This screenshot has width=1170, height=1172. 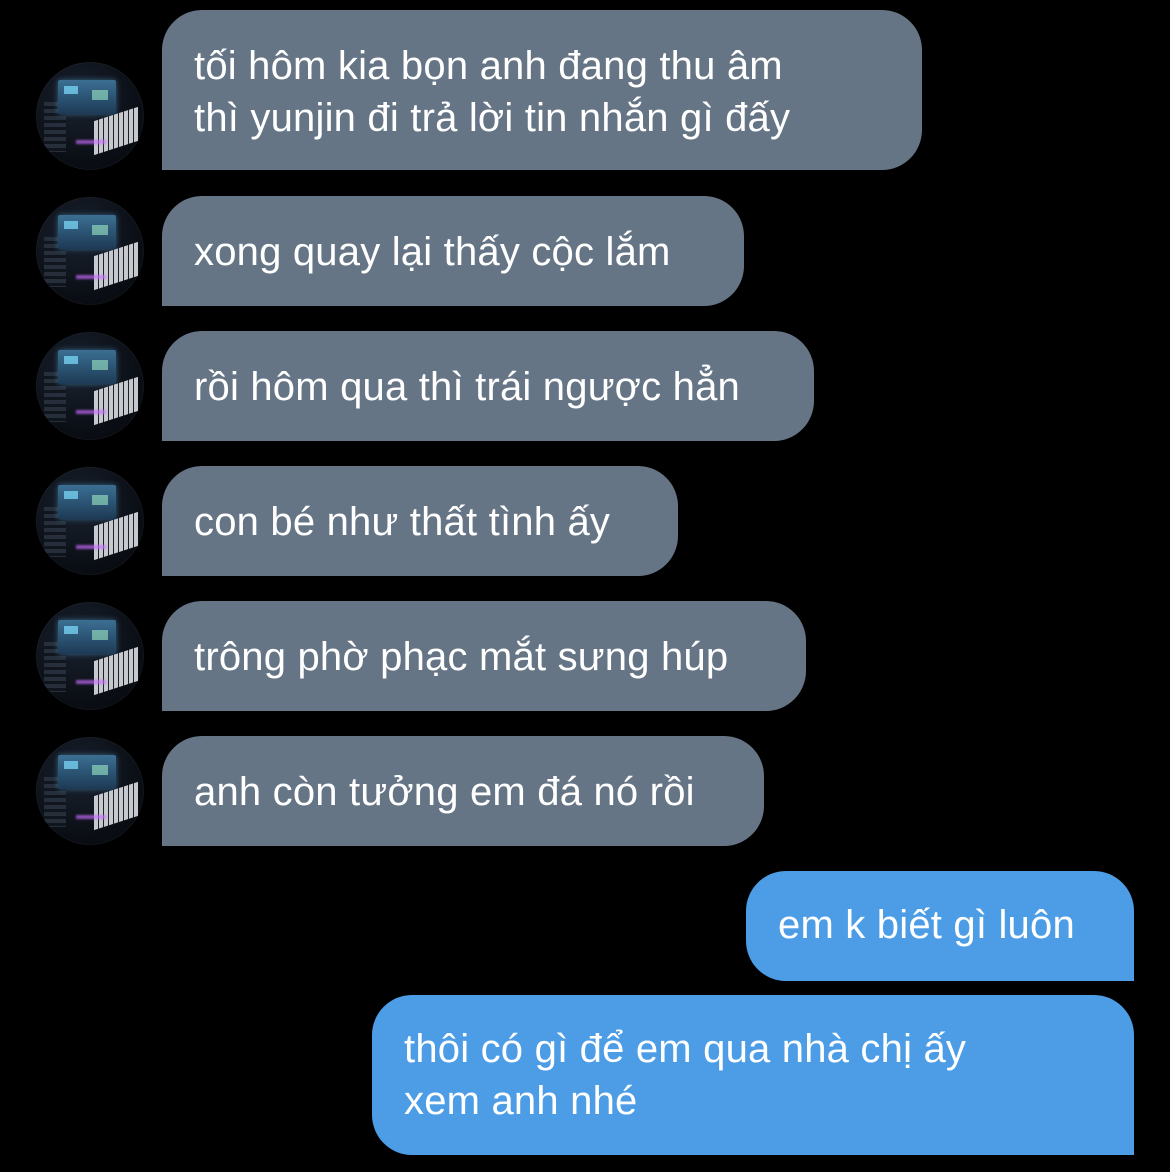 What do you see at coordinates (463, 791) in the screenshot?
I see `incoming-message-bubble: anh còn tưởng em đá nó rồi` at bounding box center [463, 791].